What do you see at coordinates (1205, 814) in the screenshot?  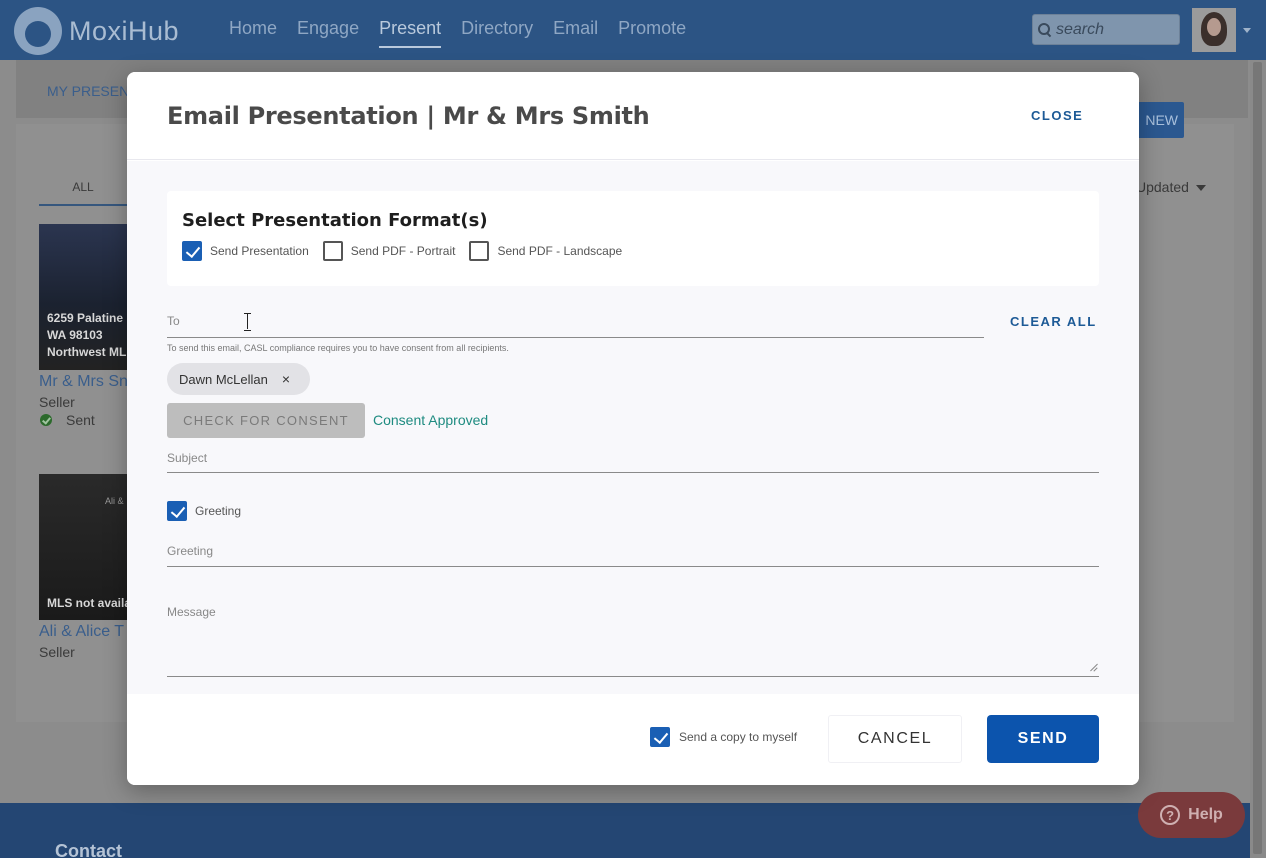 I see `help-label: Help` at bounding box center [1205, 814].